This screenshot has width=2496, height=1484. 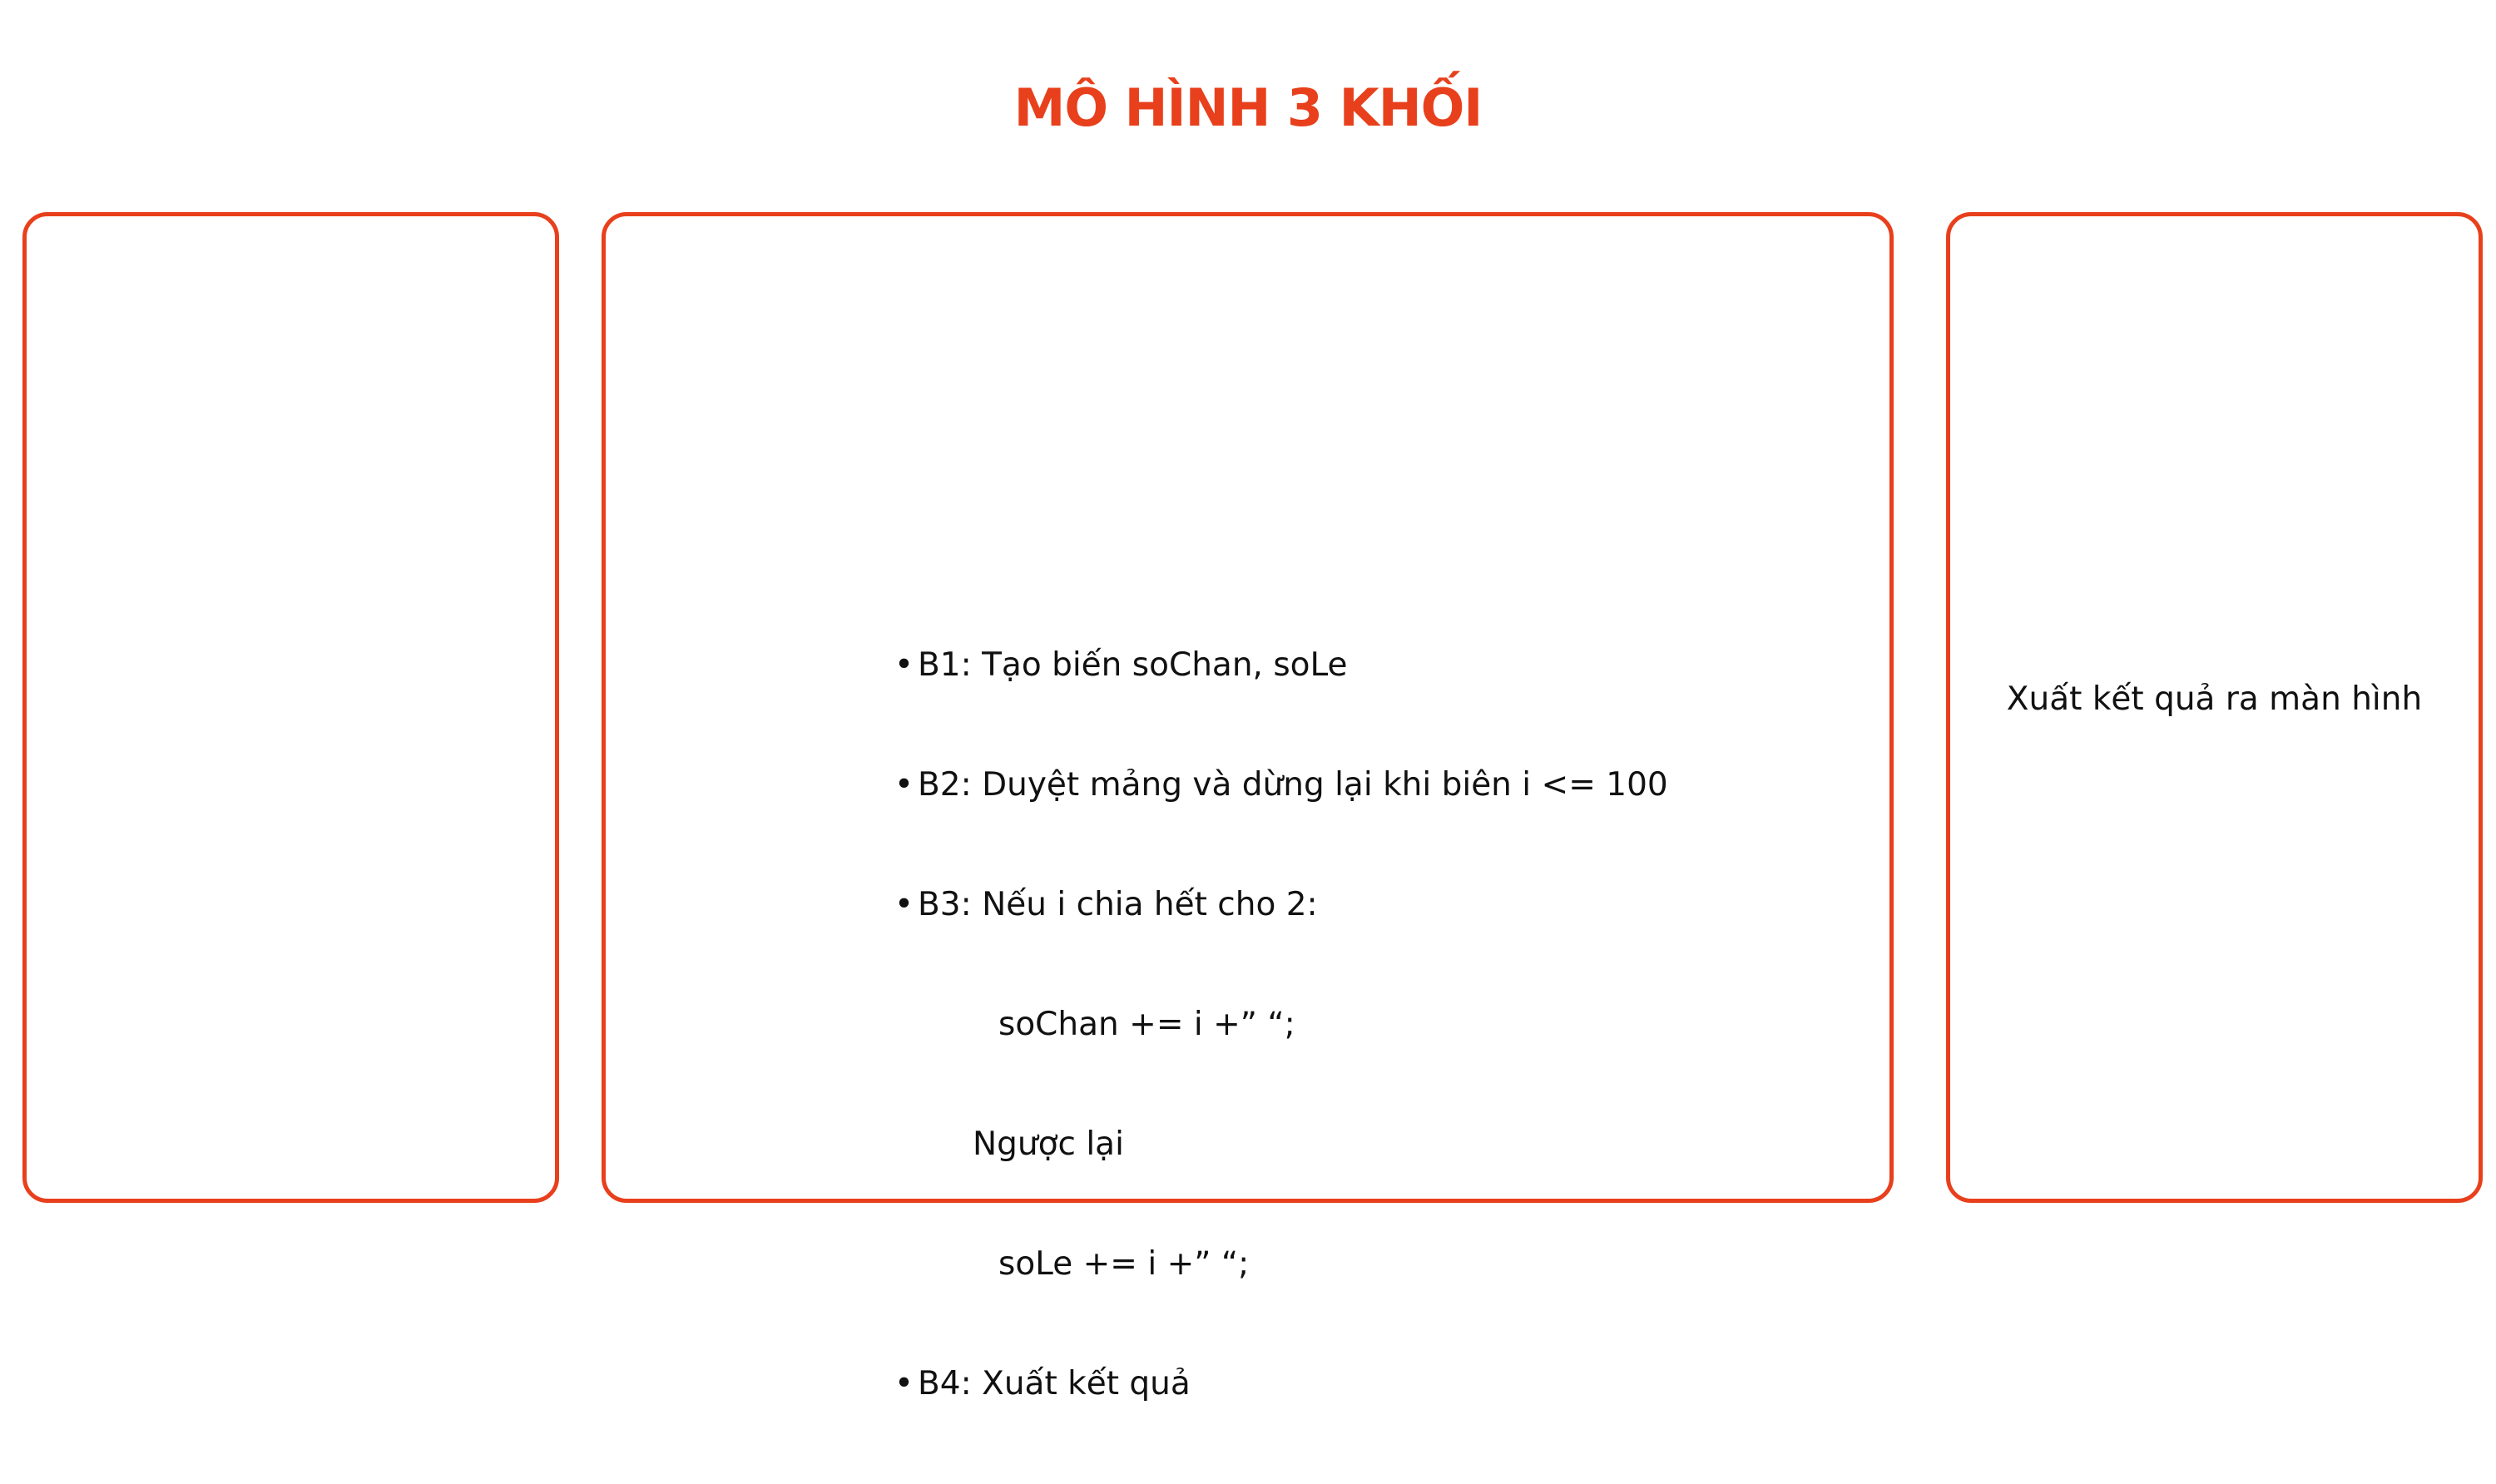 What do you see at coordinates (1124, 1264) in the screenshot?
I see `step-text: soLe += i +” “;` at bounding box center [1124, 1264].